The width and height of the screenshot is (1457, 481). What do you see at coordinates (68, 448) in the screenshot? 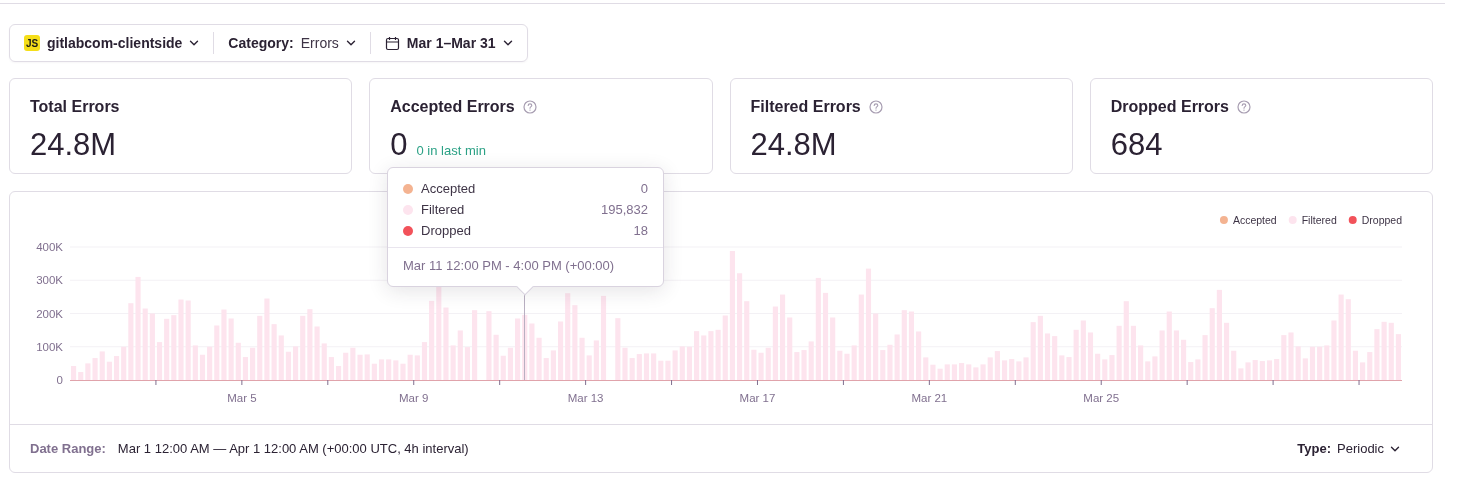
I see `date-range-label: Date Range:` at bounding box center [68, 448].